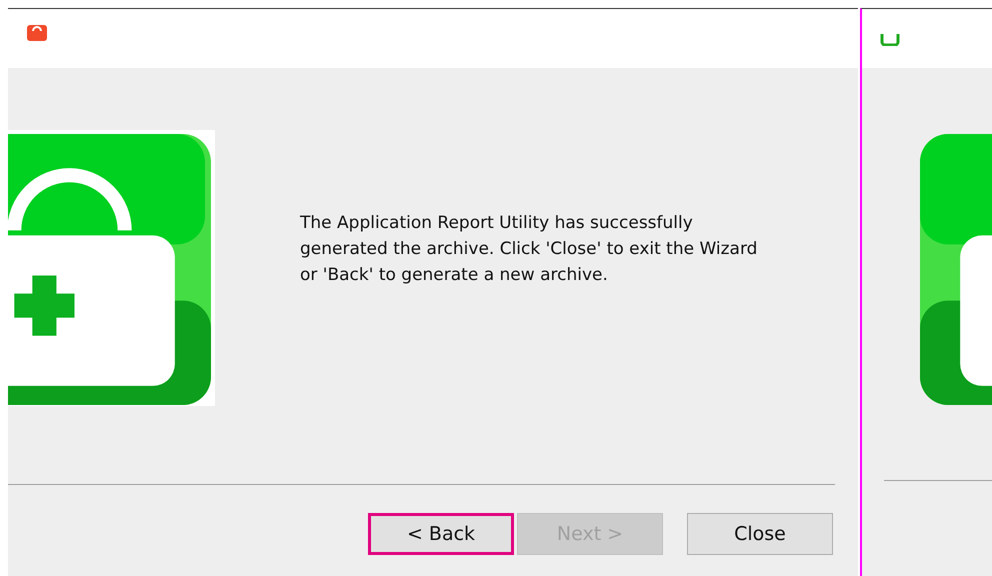 The width and height of the screenshot is (992, 576). What do you see at coordinates (529, 249) in the screenshot?
I see `completion-message: The Application Report Utility has successfully generated the archive. Click 'Close' to exit the Wizard or 'Back' to generate a new archive.` at bounding box center [529, 249].